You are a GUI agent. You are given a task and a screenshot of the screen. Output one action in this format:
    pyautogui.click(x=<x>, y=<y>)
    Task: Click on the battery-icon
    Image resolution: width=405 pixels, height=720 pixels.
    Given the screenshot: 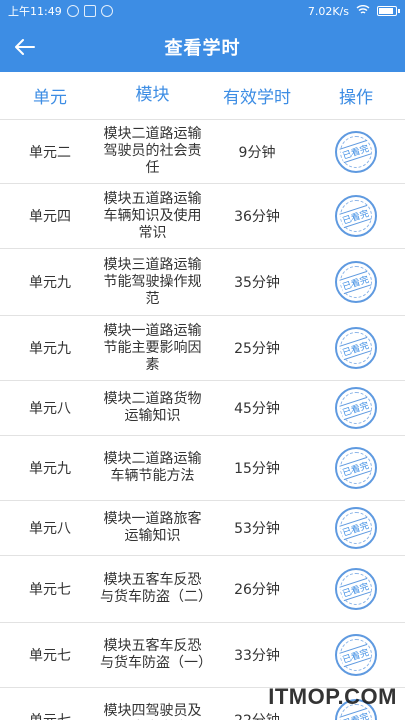 What is the action you would take?
    pyautogui.click(x=388, y=11)
    